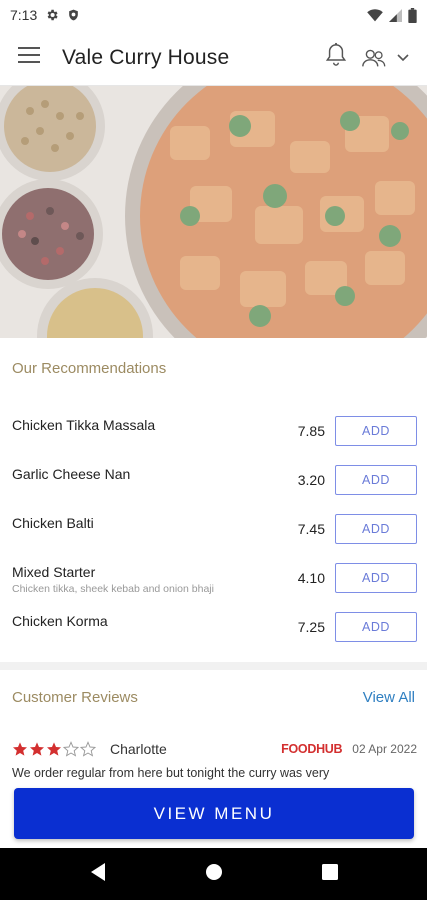 The width and height of the screenshot is (427, 900). Describe the element at coordinates (213, 478) in the screenshot. I see `list-item: Garlic Cheese Nan 3.20 ADD` at that location.